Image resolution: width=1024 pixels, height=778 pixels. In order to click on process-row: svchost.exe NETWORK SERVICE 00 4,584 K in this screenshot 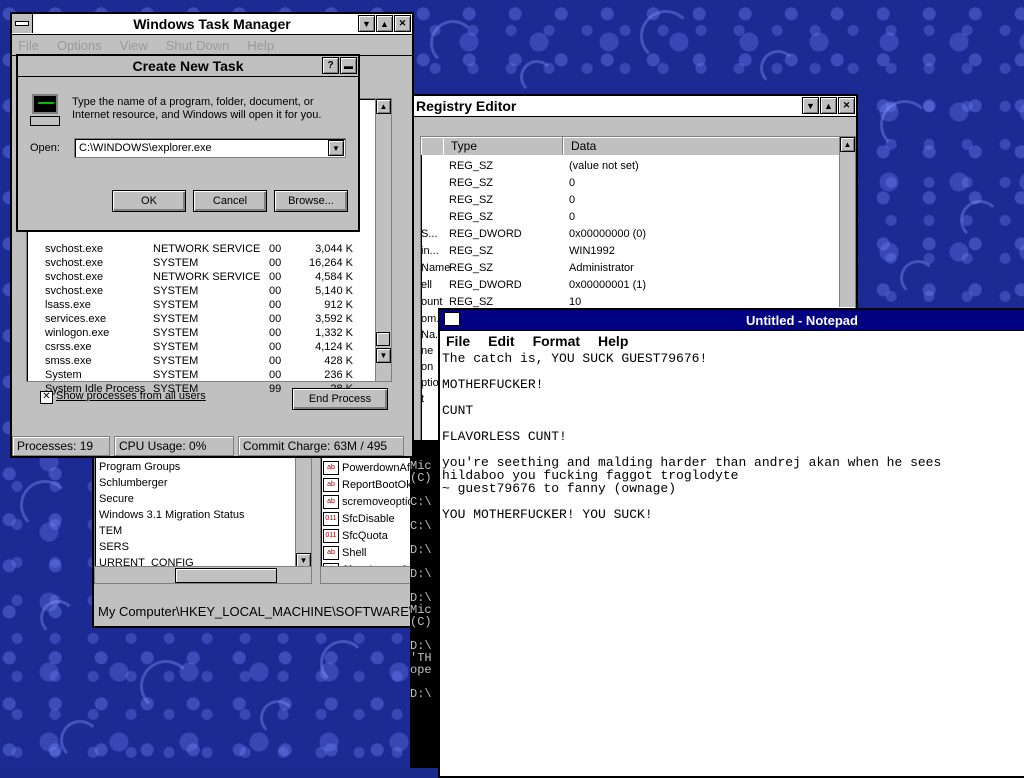, I will do `click(200, 278)`.